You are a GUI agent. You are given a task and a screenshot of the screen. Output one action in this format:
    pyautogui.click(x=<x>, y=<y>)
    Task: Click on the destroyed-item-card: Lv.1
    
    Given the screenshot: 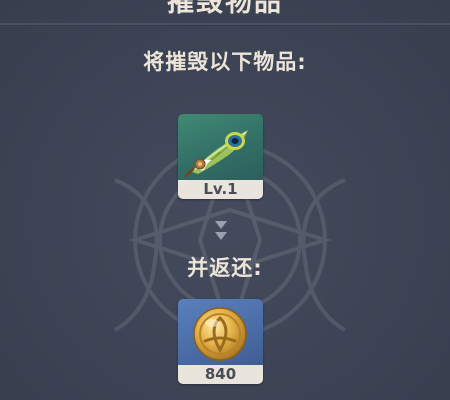 What is the action you would take?
    pyautogui.click(x=220, y=156)
    